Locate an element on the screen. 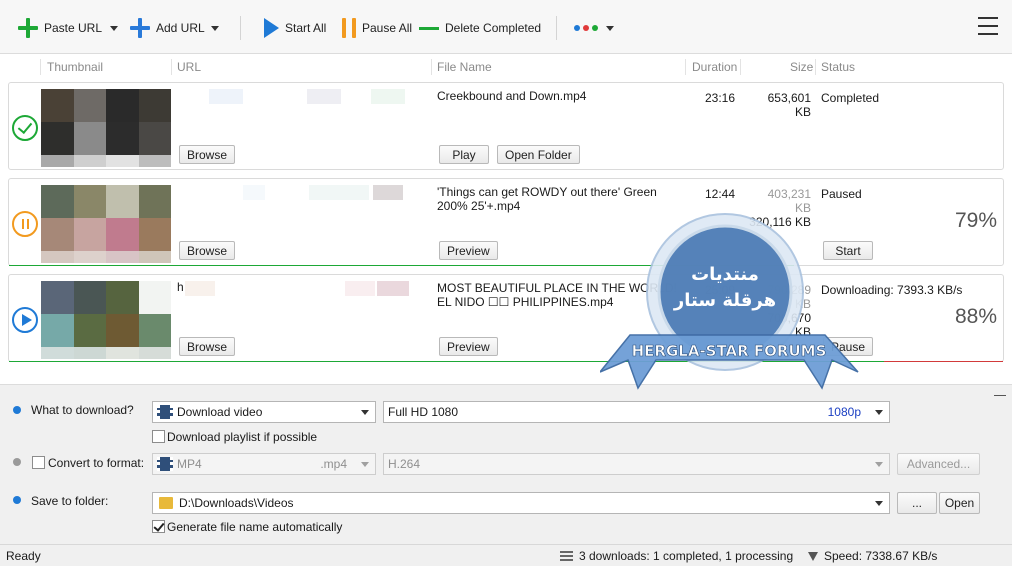 This screenshot has width=1012, height=566. download-type-value: Download video is located at coordinates (220, 412).